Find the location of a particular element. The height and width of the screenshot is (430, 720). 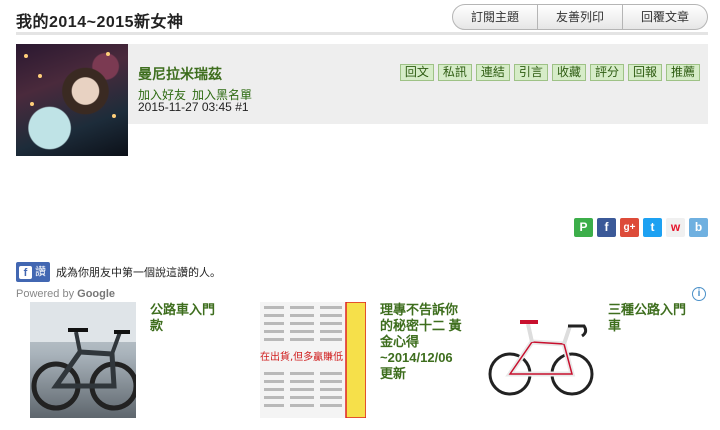

powered-by-google: Powered by Google is located at coordinates (65, 294).